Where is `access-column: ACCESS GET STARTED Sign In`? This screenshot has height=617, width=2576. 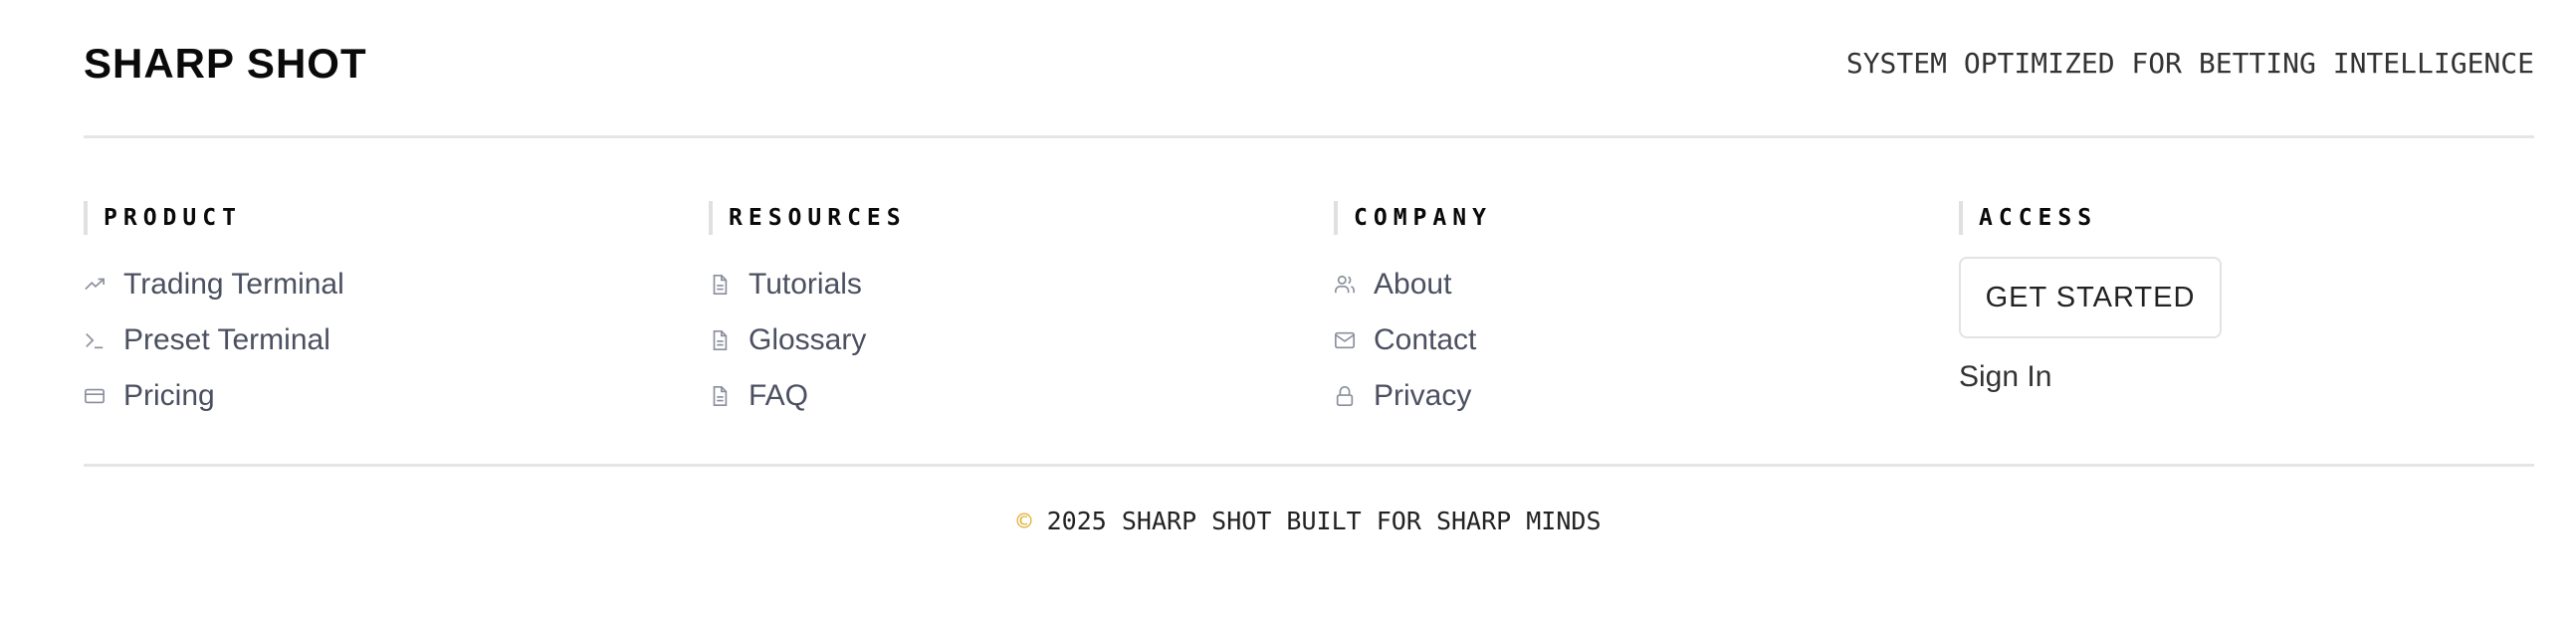 access-column: ACCESS GET STARTED Sign In is located at coordinates (2257, 297).